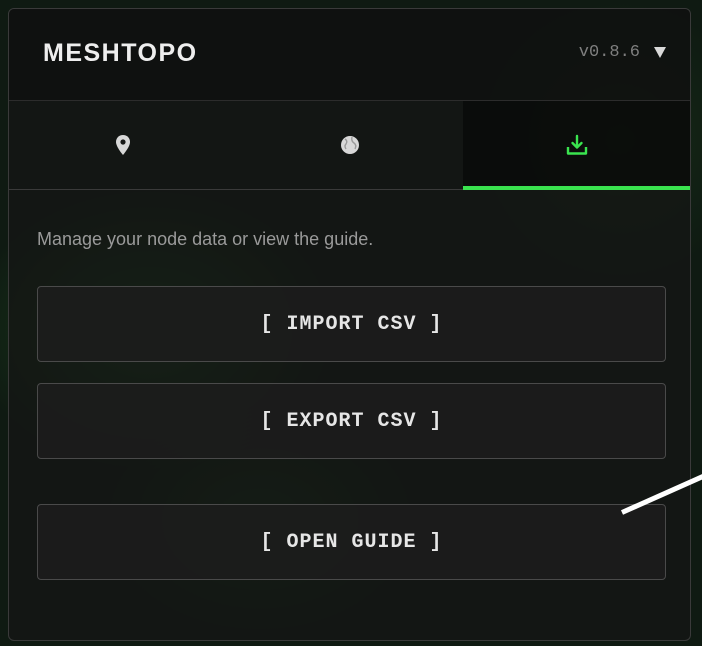 The height and width of the screenshot is (646, 702). I want to click on version-label: v0.8.6, so click(609, 52).